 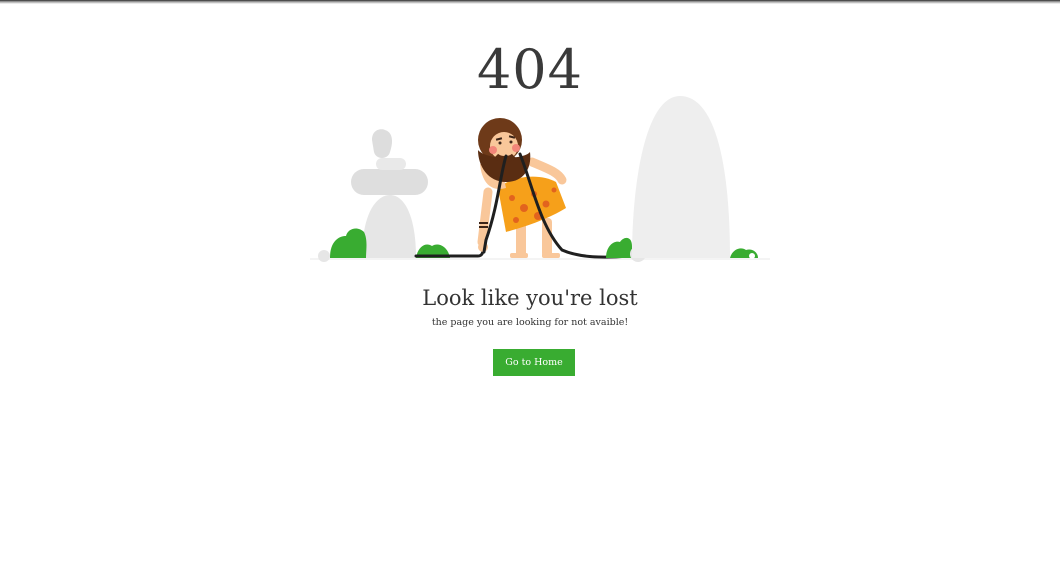 I want to click on page-title: Look like you're lost, so click(x=530, y=298).